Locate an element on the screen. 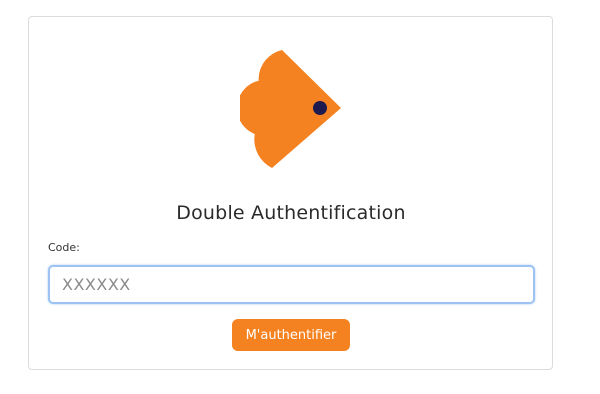 The image size is (600, 394). code-label: Code: is located at coordinates (64, 247).